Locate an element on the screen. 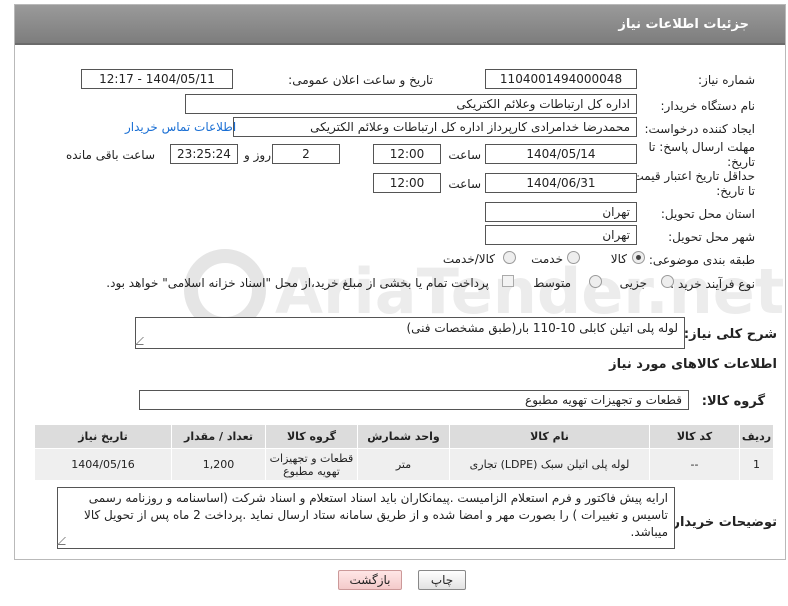 This screenshot has height=606, width=788. category-label: طبقه بندی موضوعی: is located at coordinates (701, 260).